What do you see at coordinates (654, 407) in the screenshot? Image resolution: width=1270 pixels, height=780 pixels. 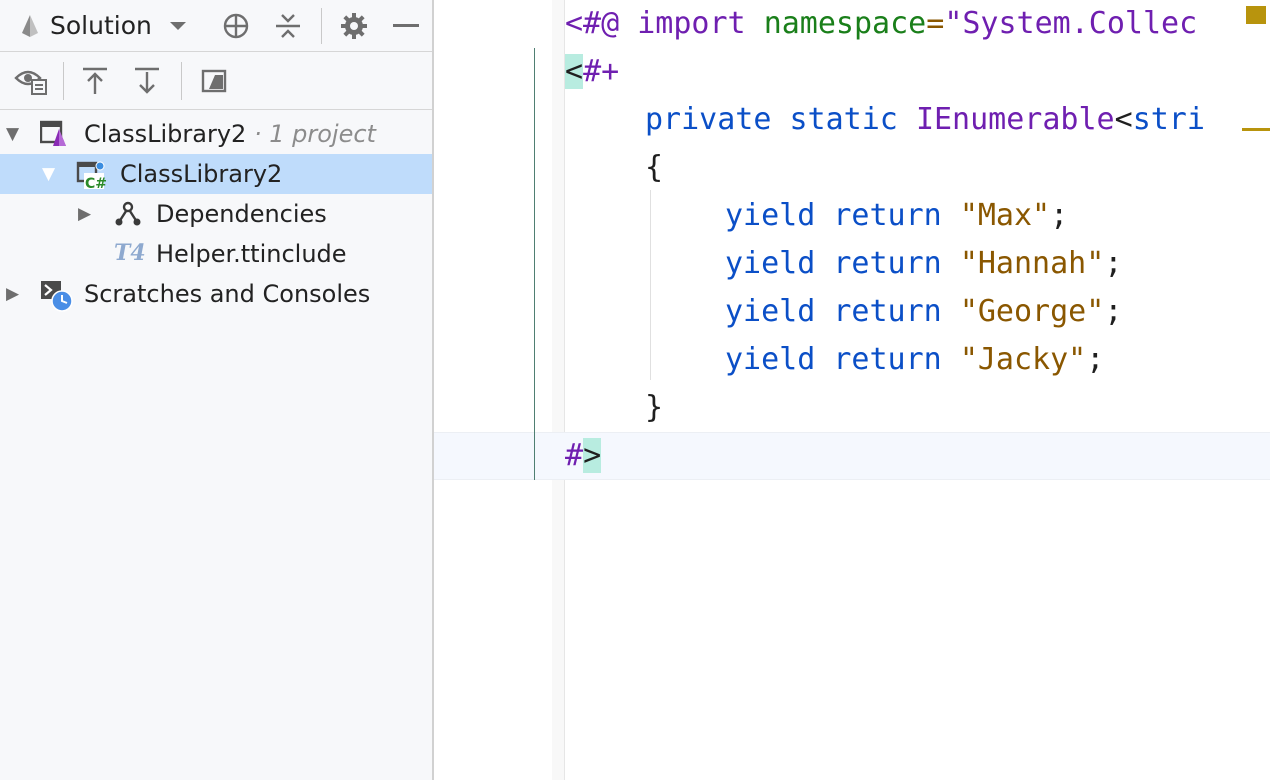 I see `code-line: }` at bounding box center [654, 407].